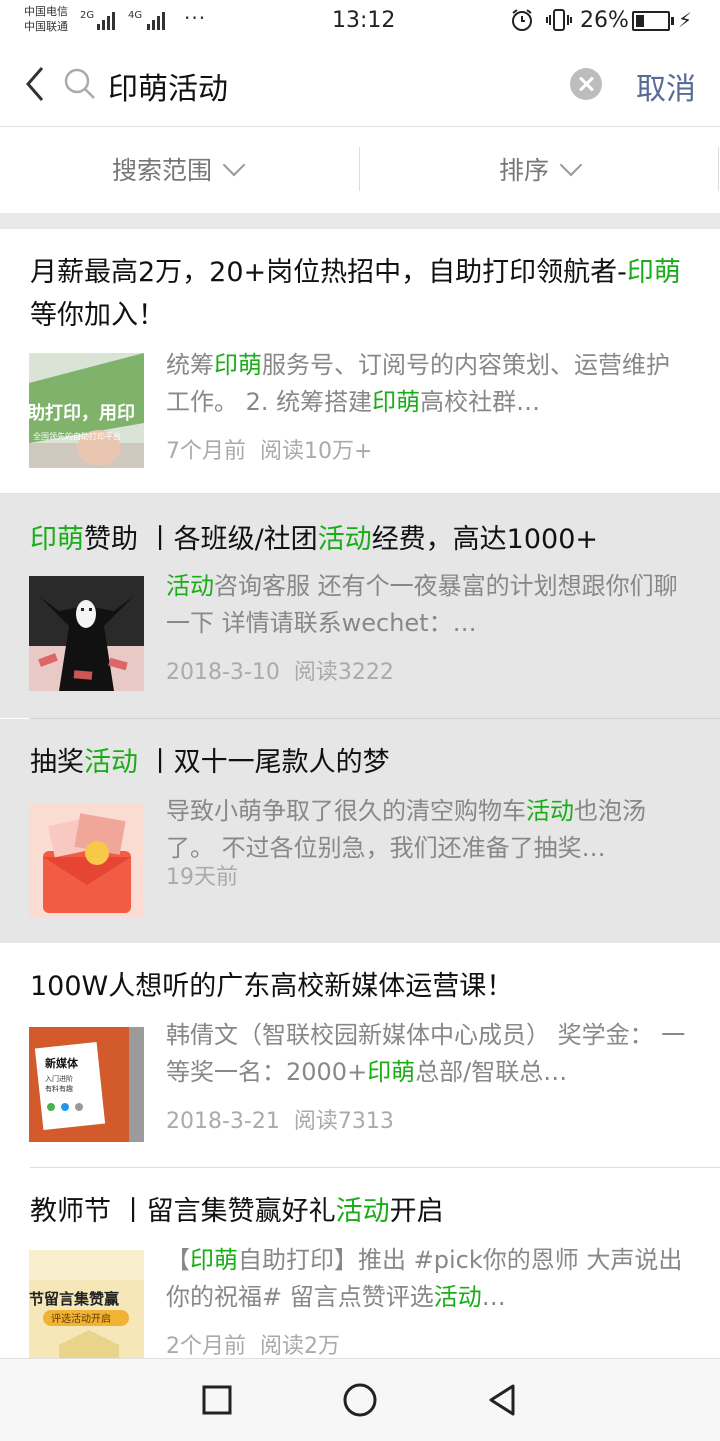 The image size is (720, 1441). What do you see at coordinates (524, 170) in the screenshot?
I see `sort-filter-label: 排序` at bounding box center [524, 170].